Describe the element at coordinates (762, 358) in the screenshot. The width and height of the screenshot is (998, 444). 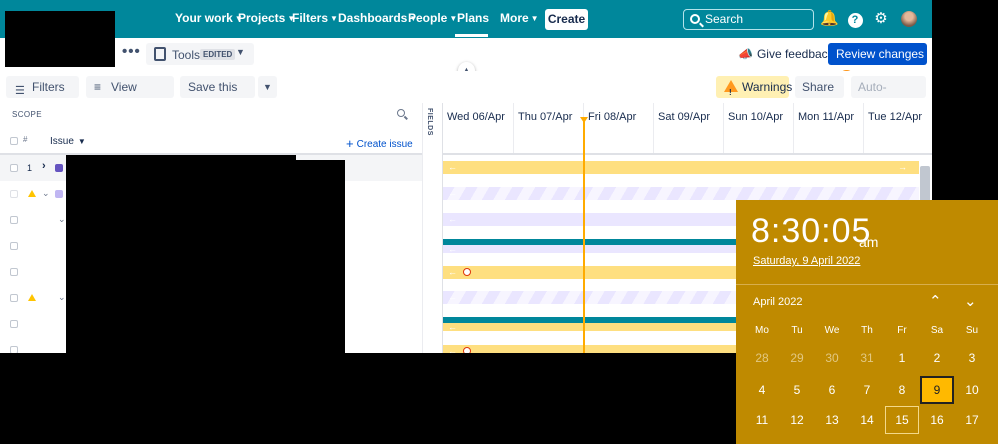
I see `calendar-day: 28` at that location.